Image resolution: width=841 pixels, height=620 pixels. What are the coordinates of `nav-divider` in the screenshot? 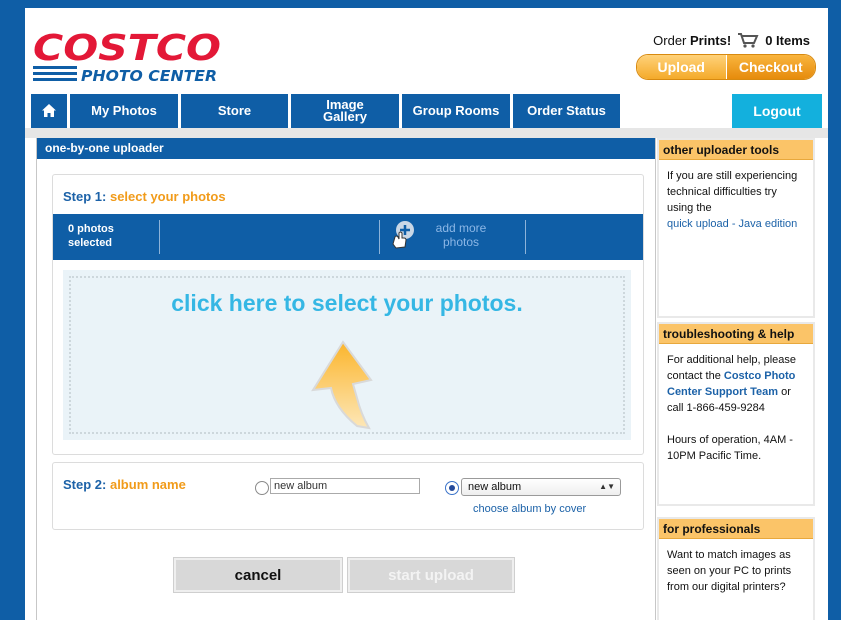 It's located at (426, 133).